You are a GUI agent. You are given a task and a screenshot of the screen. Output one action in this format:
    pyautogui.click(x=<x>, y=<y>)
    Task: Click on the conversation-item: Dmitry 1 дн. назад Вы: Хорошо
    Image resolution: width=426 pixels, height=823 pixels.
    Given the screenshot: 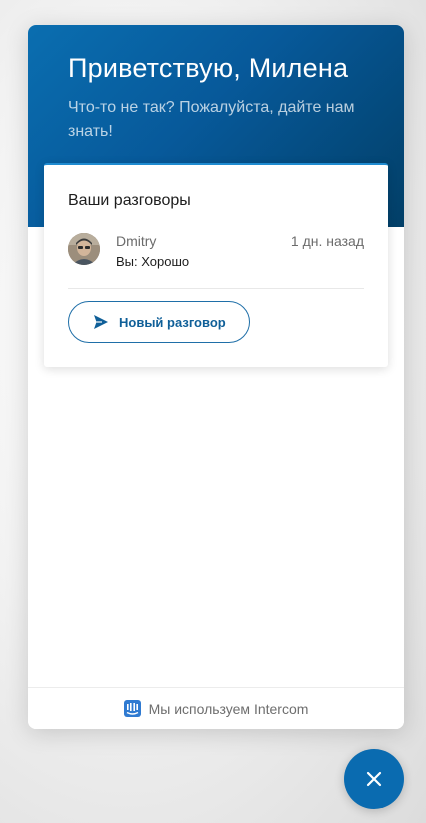 What is the action you would take?
    pyautogui.click(x=216, y=261)
    